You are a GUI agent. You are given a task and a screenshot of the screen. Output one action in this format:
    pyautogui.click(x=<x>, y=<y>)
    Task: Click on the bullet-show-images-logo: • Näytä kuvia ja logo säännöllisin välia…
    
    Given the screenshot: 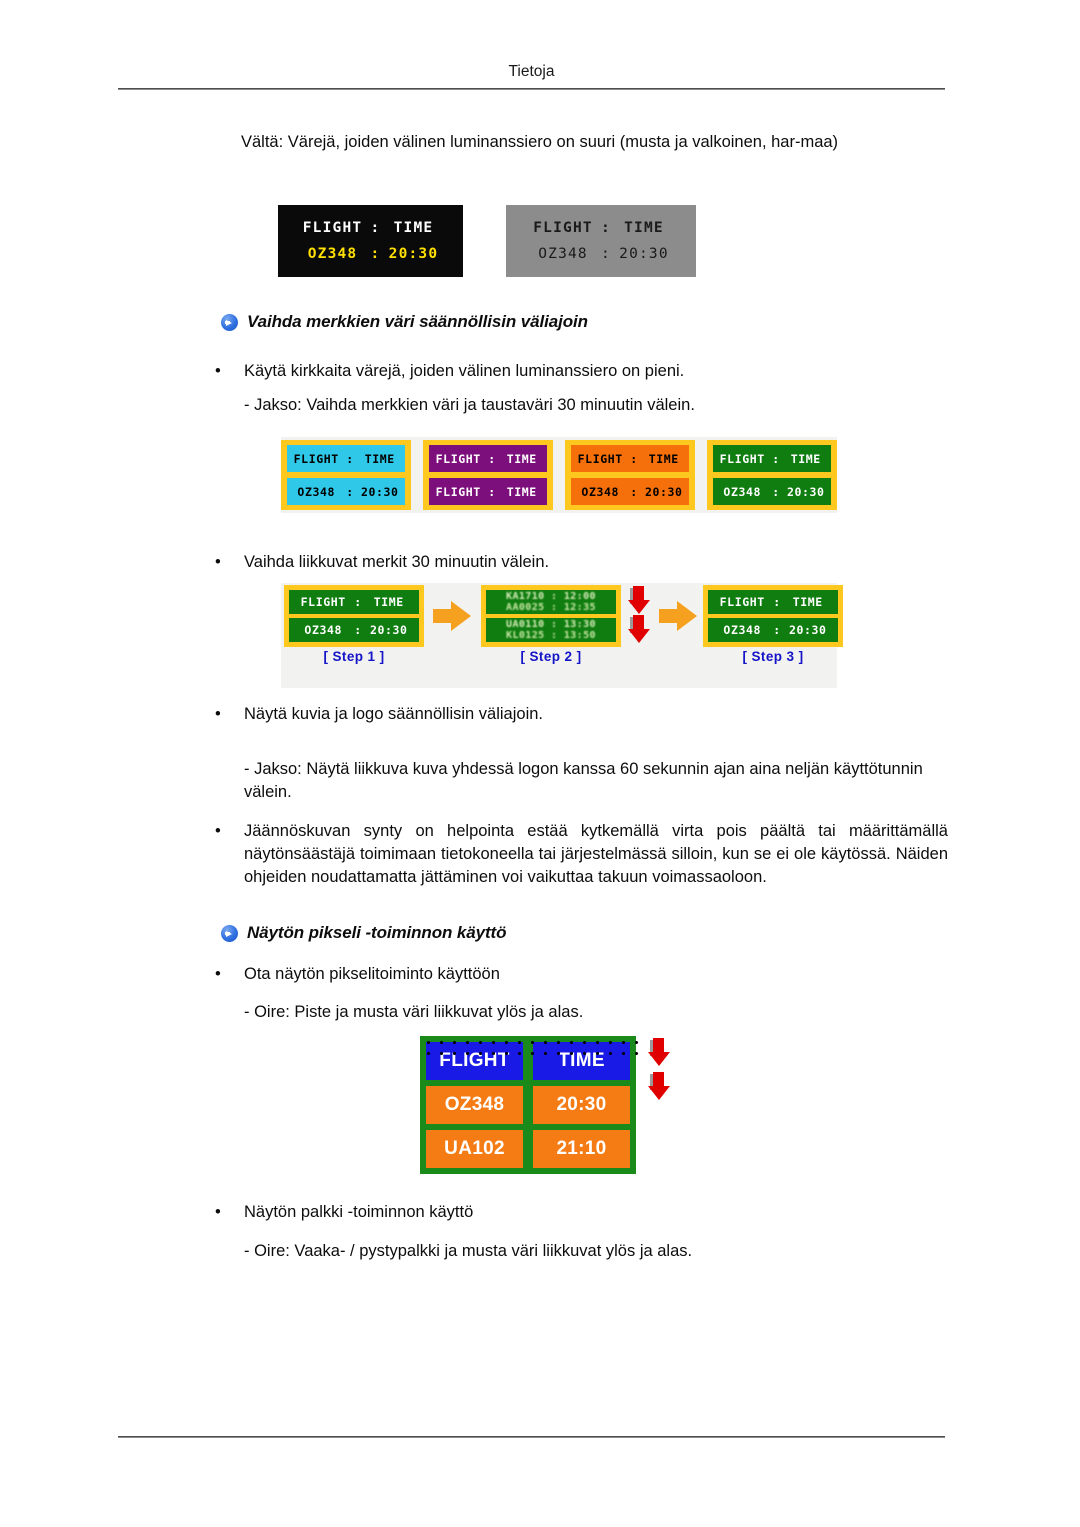 What is the action you would take?
    pyautogui.click(x=580, y=714)
    